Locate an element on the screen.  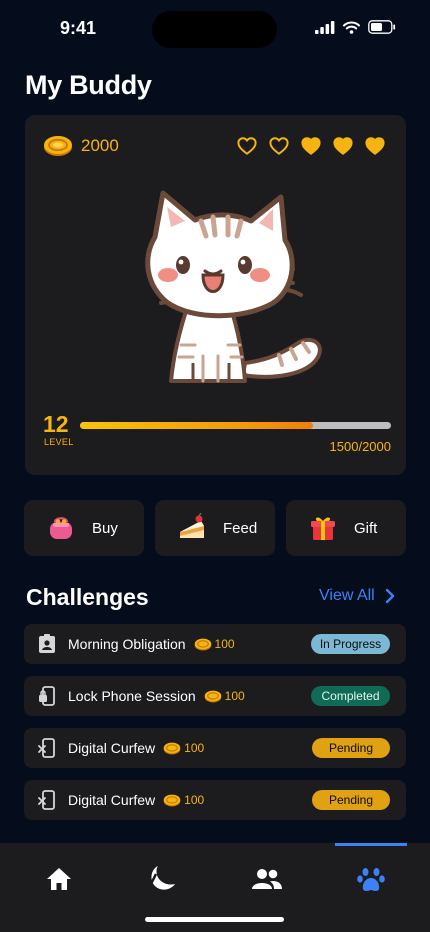
xp-text: 1500/2000 is located at coordinates (360, 446).